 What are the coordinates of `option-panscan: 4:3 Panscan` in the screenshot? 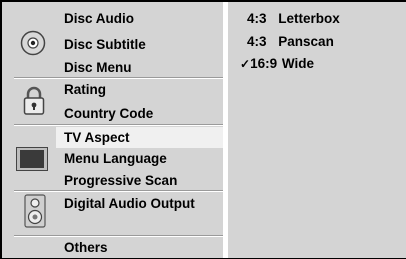 It's located at (290, 42).